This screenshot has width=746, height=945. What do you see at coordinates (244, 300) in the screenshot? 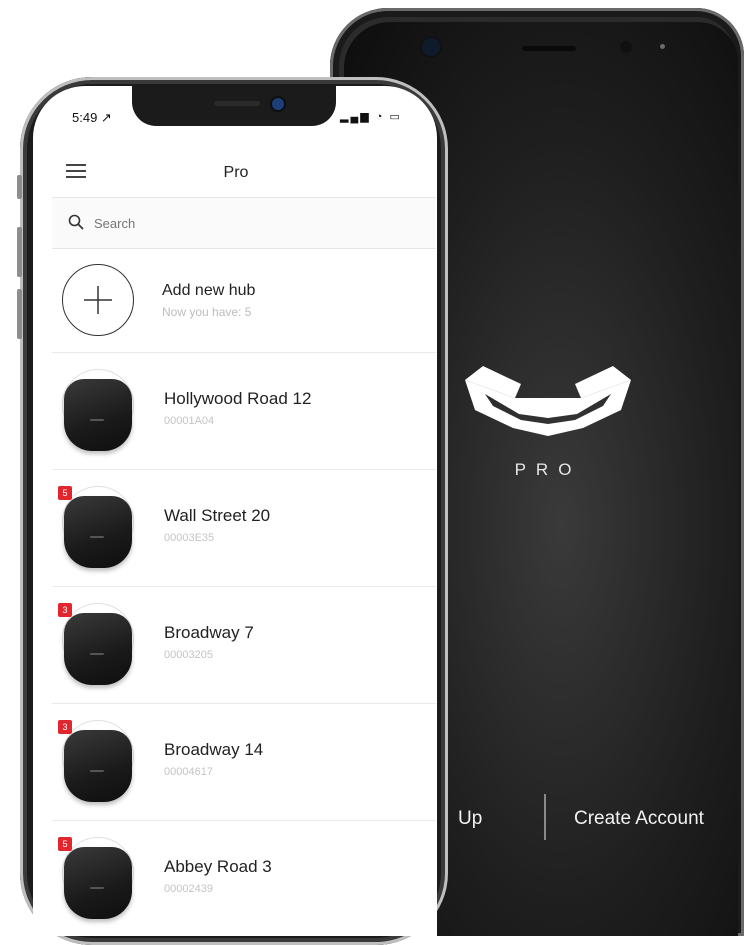
I see `add-new-hub-row: Add new hub Now you have: 5` at bounding box center [244, 300].